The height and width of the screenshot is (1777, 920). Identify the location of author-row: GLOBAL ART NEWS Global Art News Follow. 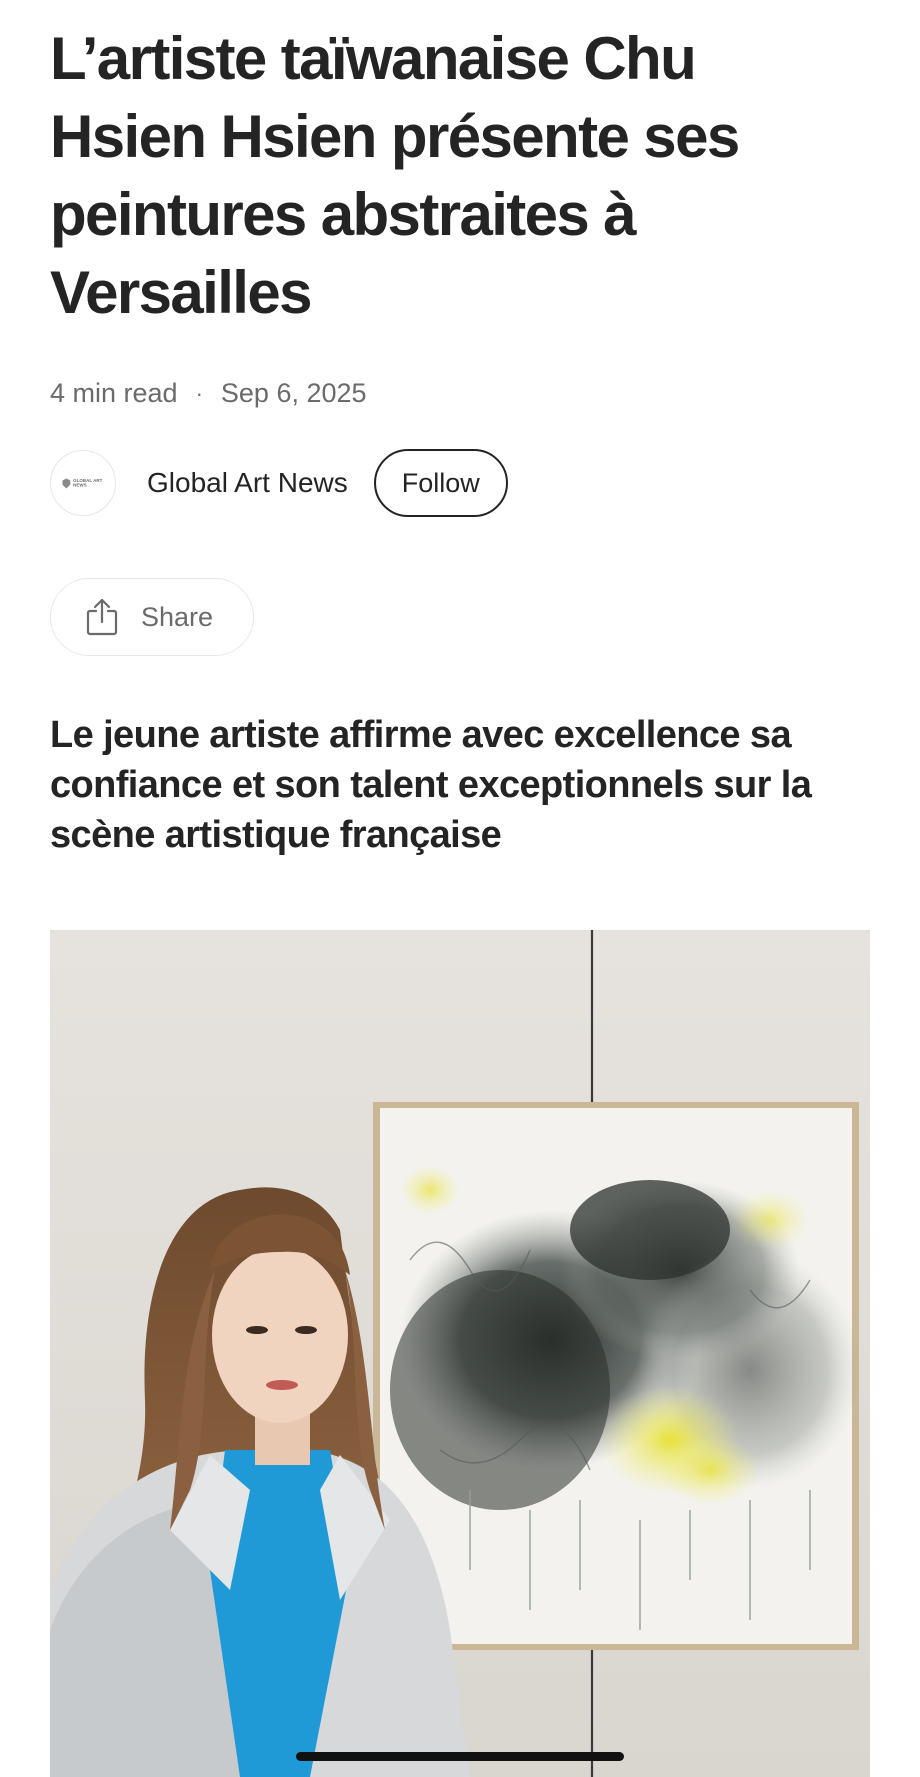
(279, 483).